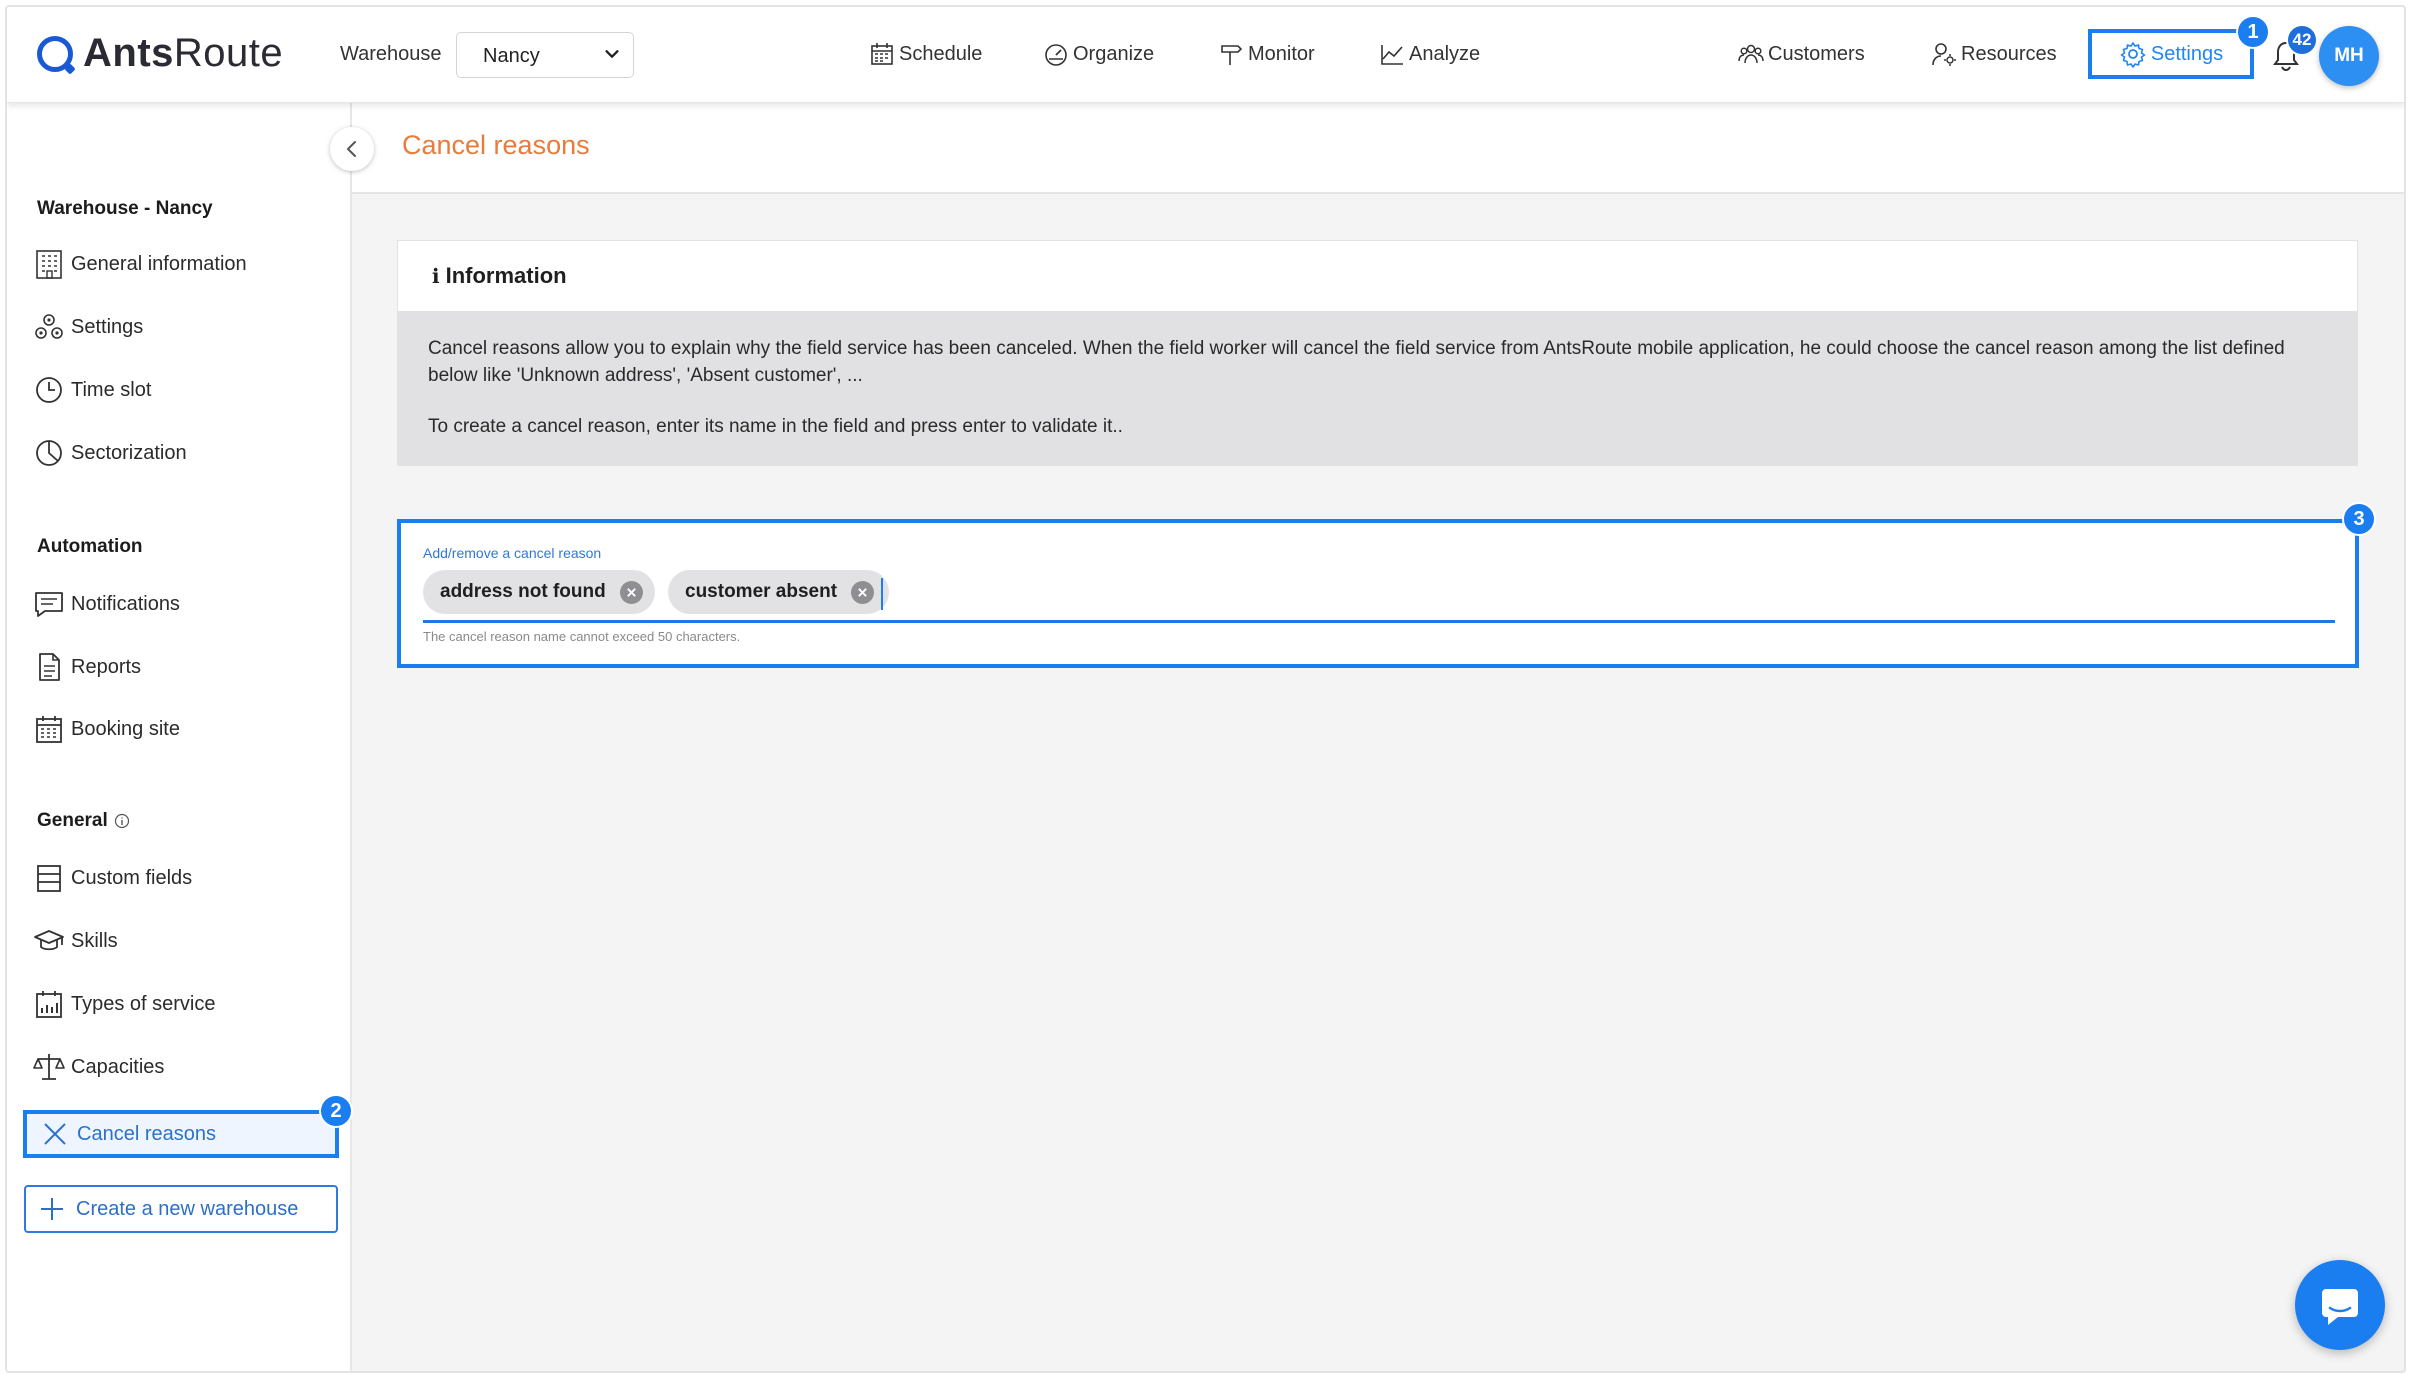 The width and height of the screenshot is (2409, 1374). I want to click on logo-icon, so click(55, 53).